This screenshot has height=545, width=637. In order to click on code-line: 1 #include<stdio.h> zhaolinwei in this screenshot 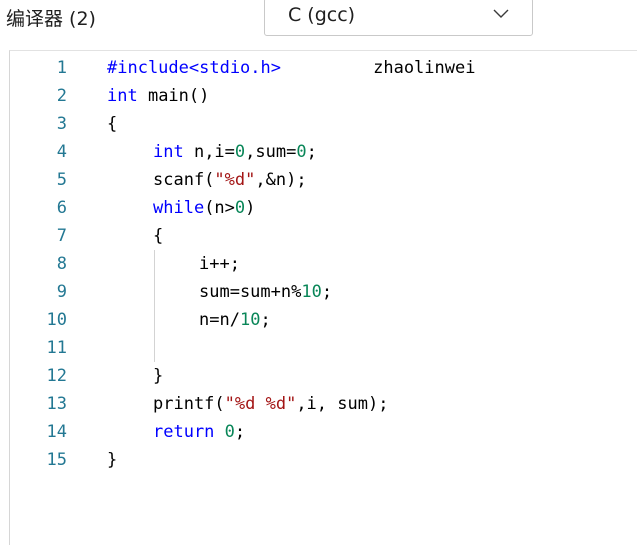, I will do `click(323, 68)`.